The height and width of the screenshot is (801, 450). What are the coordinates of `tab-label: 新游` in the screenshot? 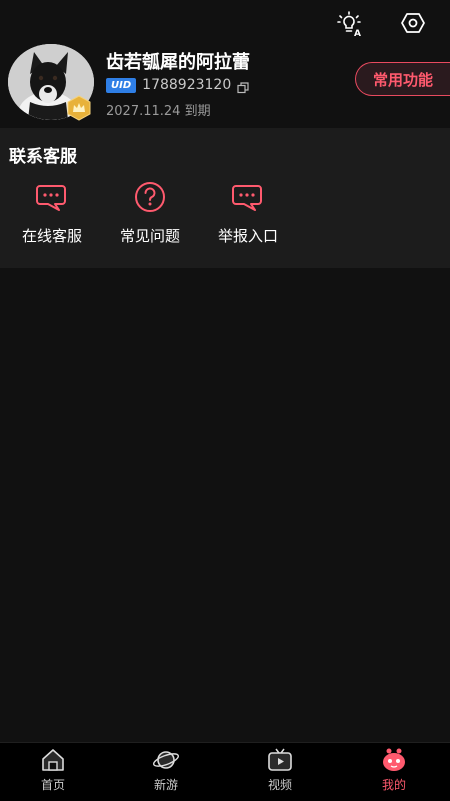 It's located at (165, 785).